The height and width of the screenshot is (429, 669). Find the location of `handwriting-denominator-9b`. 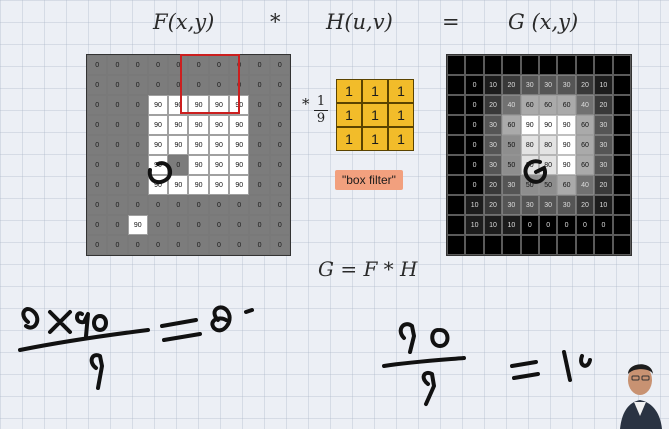

handwriting-denominator-9b is located at coordinates (428, 388).